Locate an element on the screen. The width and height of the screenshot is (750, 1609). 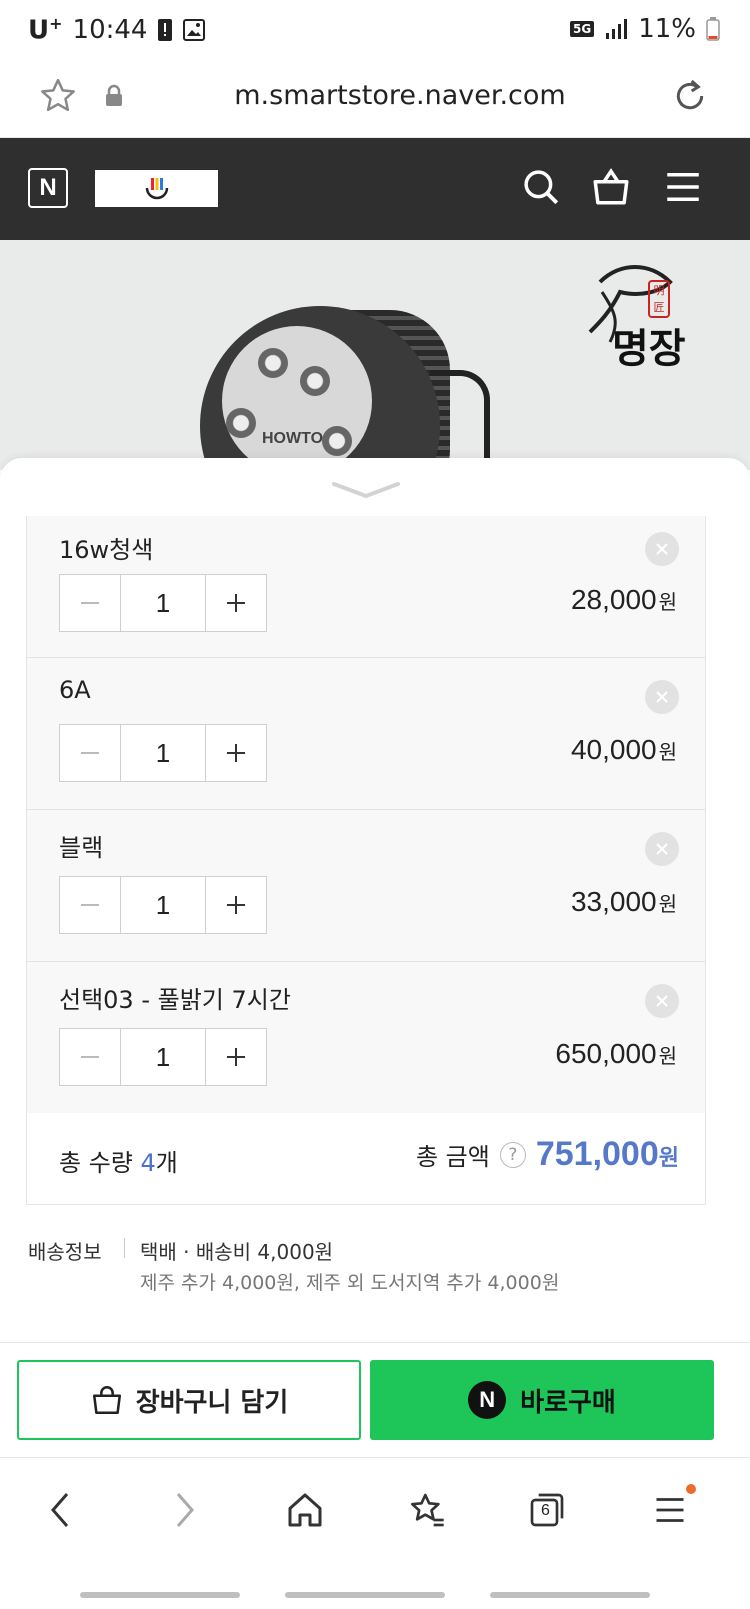
buy-now-button: N 바로구매 is located at coordinates (542, 1400).